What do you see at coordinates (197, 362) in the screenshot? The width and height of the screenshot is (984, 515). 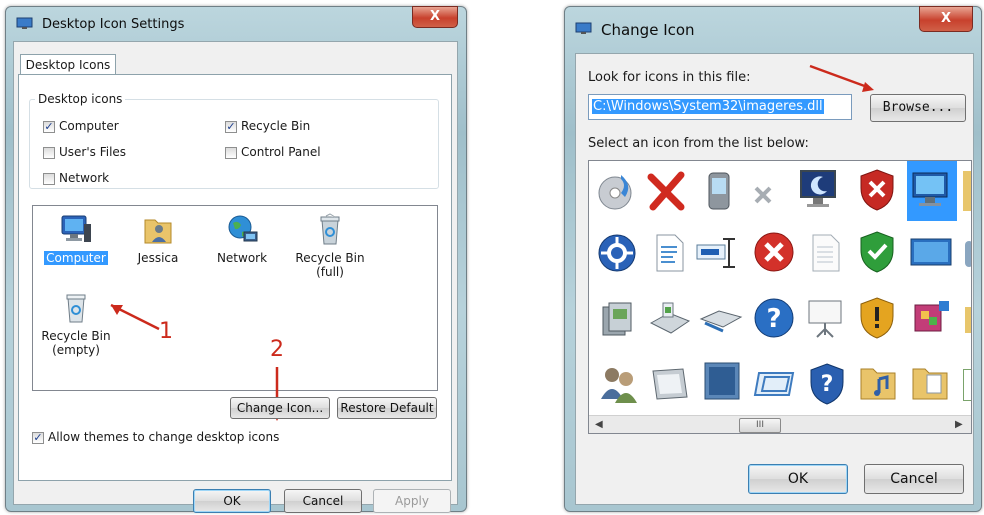 I see `annotation-arrows` at bounding box center [197, 362].